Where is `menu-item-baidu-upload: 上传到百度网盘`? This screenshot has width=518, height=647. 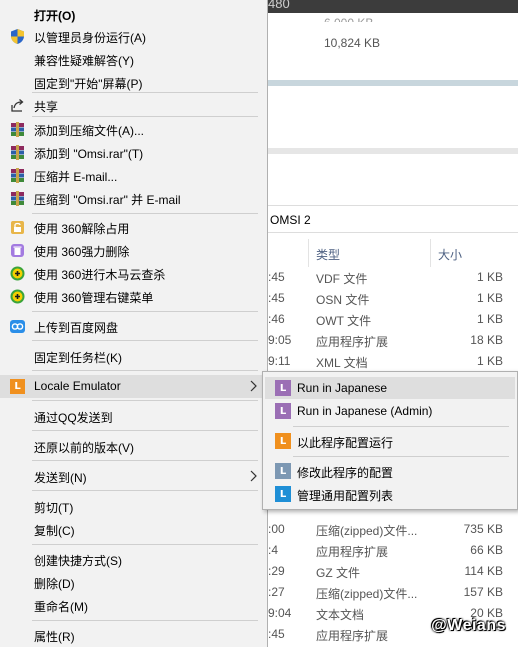 menu-item-baidu-upload: 上传到百度网盘 is located at coordinates (133, 326).